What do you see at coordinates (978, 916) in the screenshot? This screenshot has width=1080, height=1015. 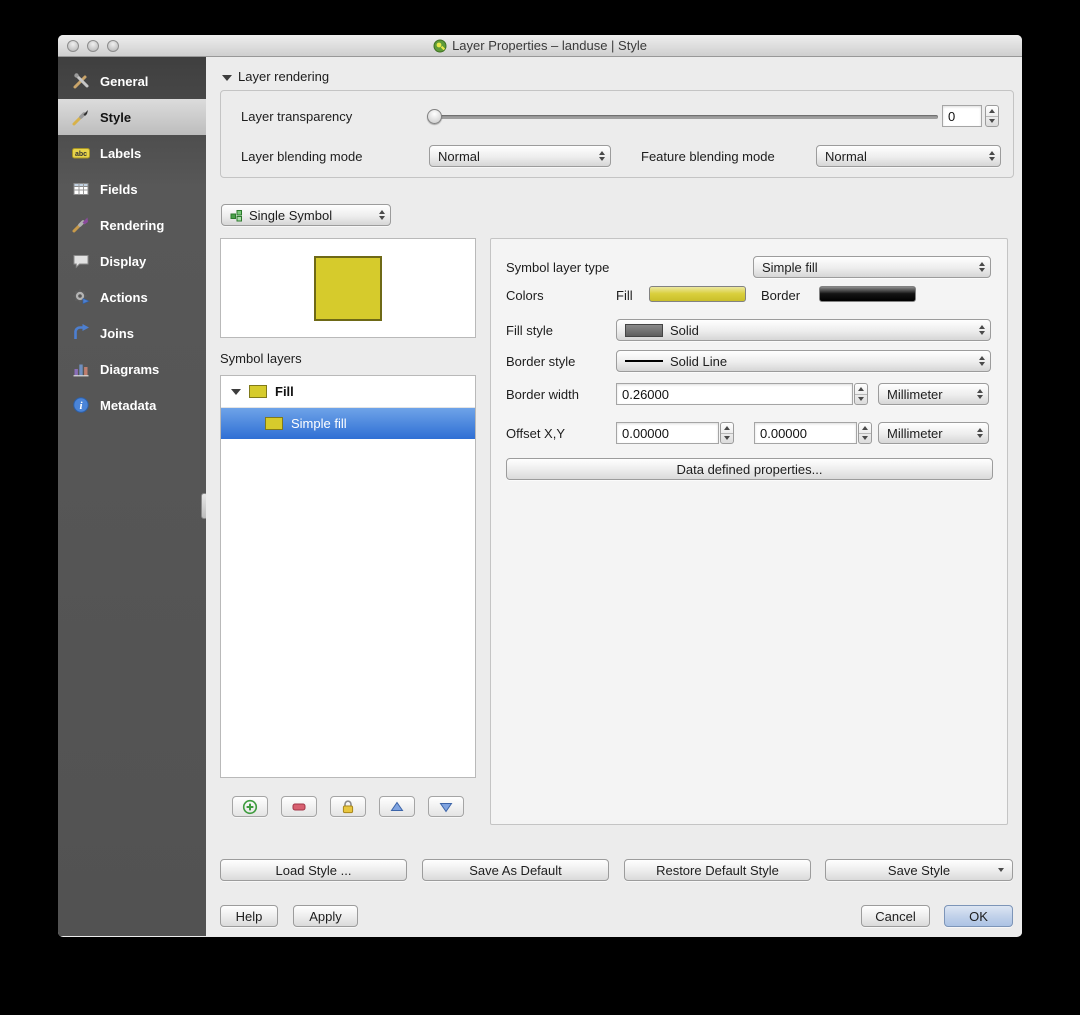 I see `ok-button: OK` at bounding box center [978, 916].